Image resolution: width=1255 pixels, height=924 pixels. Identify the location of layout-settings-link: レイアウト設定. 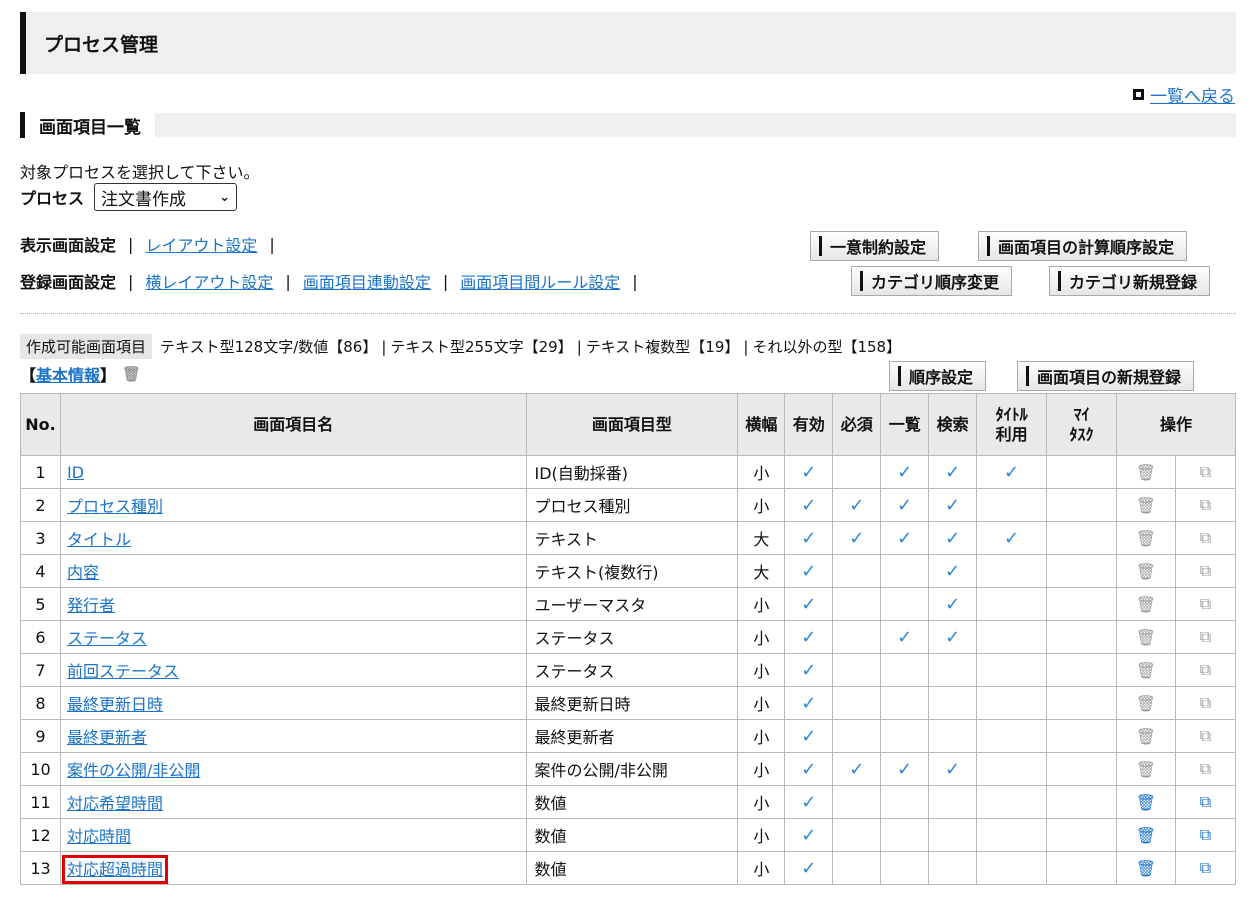
(201, 244).